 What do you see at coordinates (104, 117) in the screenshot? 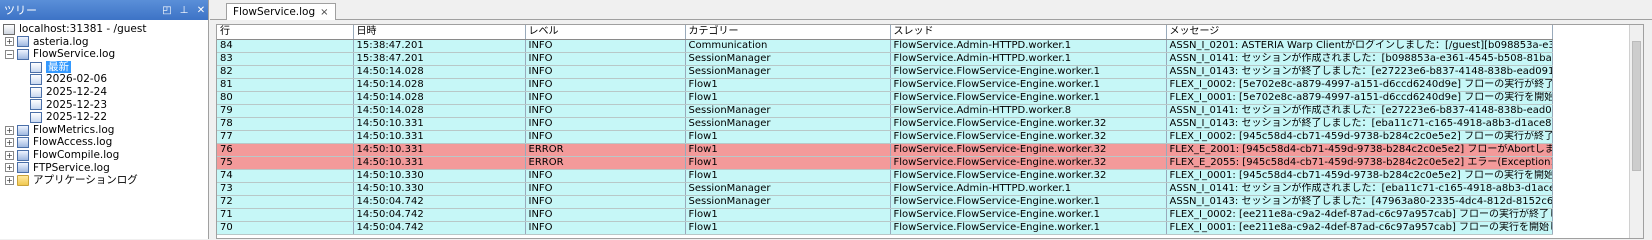
I see `tree-node-date: 2025-12-22` at bounding box center [104, 117].